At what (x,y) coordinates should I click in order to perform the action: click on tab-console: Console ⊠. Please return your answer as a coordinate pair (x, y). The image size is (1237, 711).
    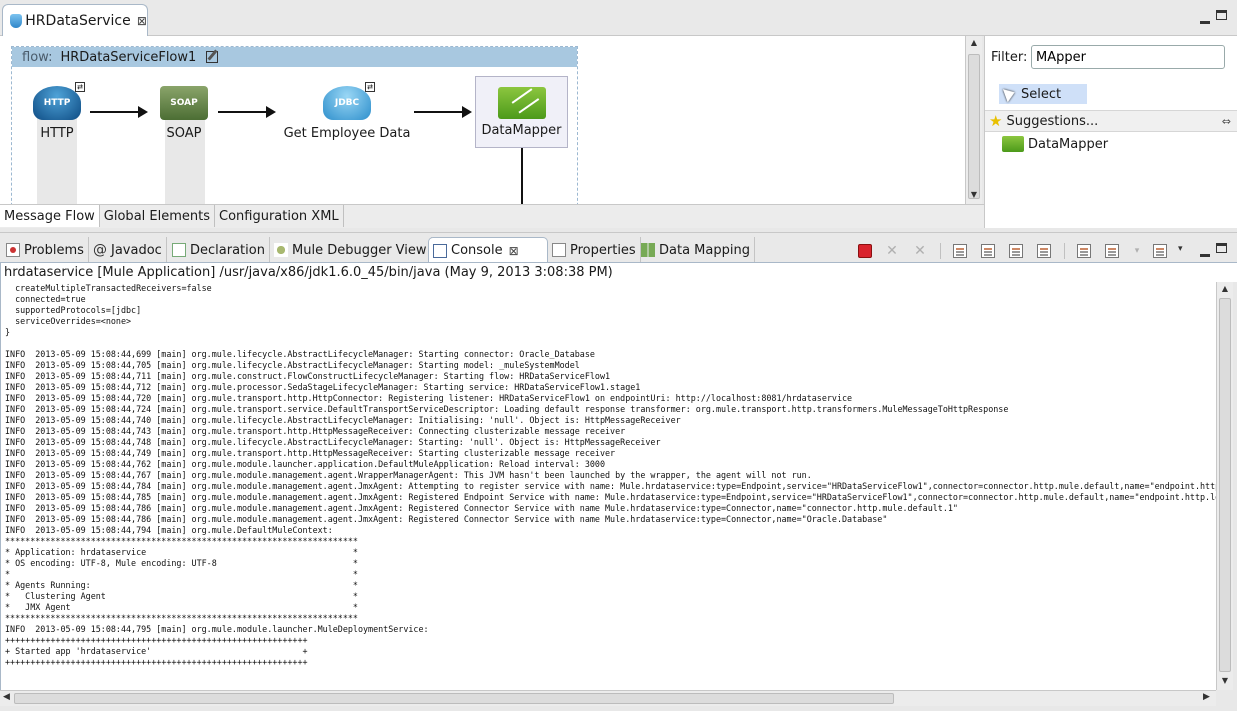
    Looking at the image, I should click on (488, 250).